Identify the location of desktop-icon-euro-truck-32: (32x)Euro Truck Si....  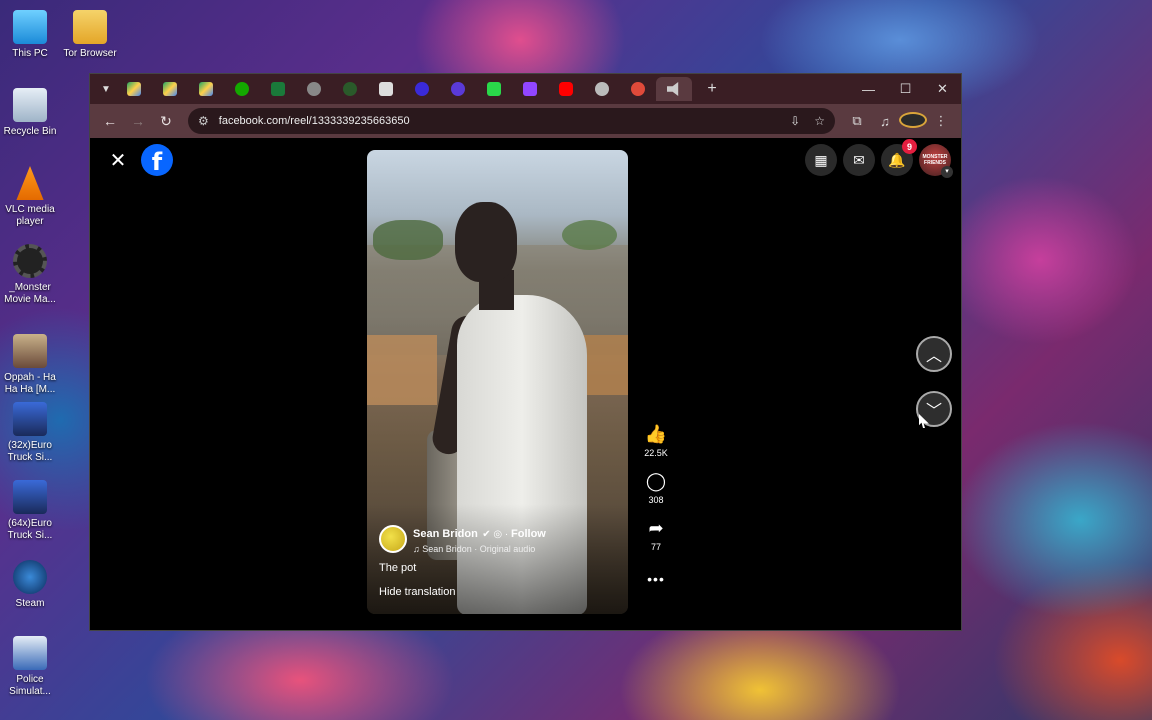
(30, 433).